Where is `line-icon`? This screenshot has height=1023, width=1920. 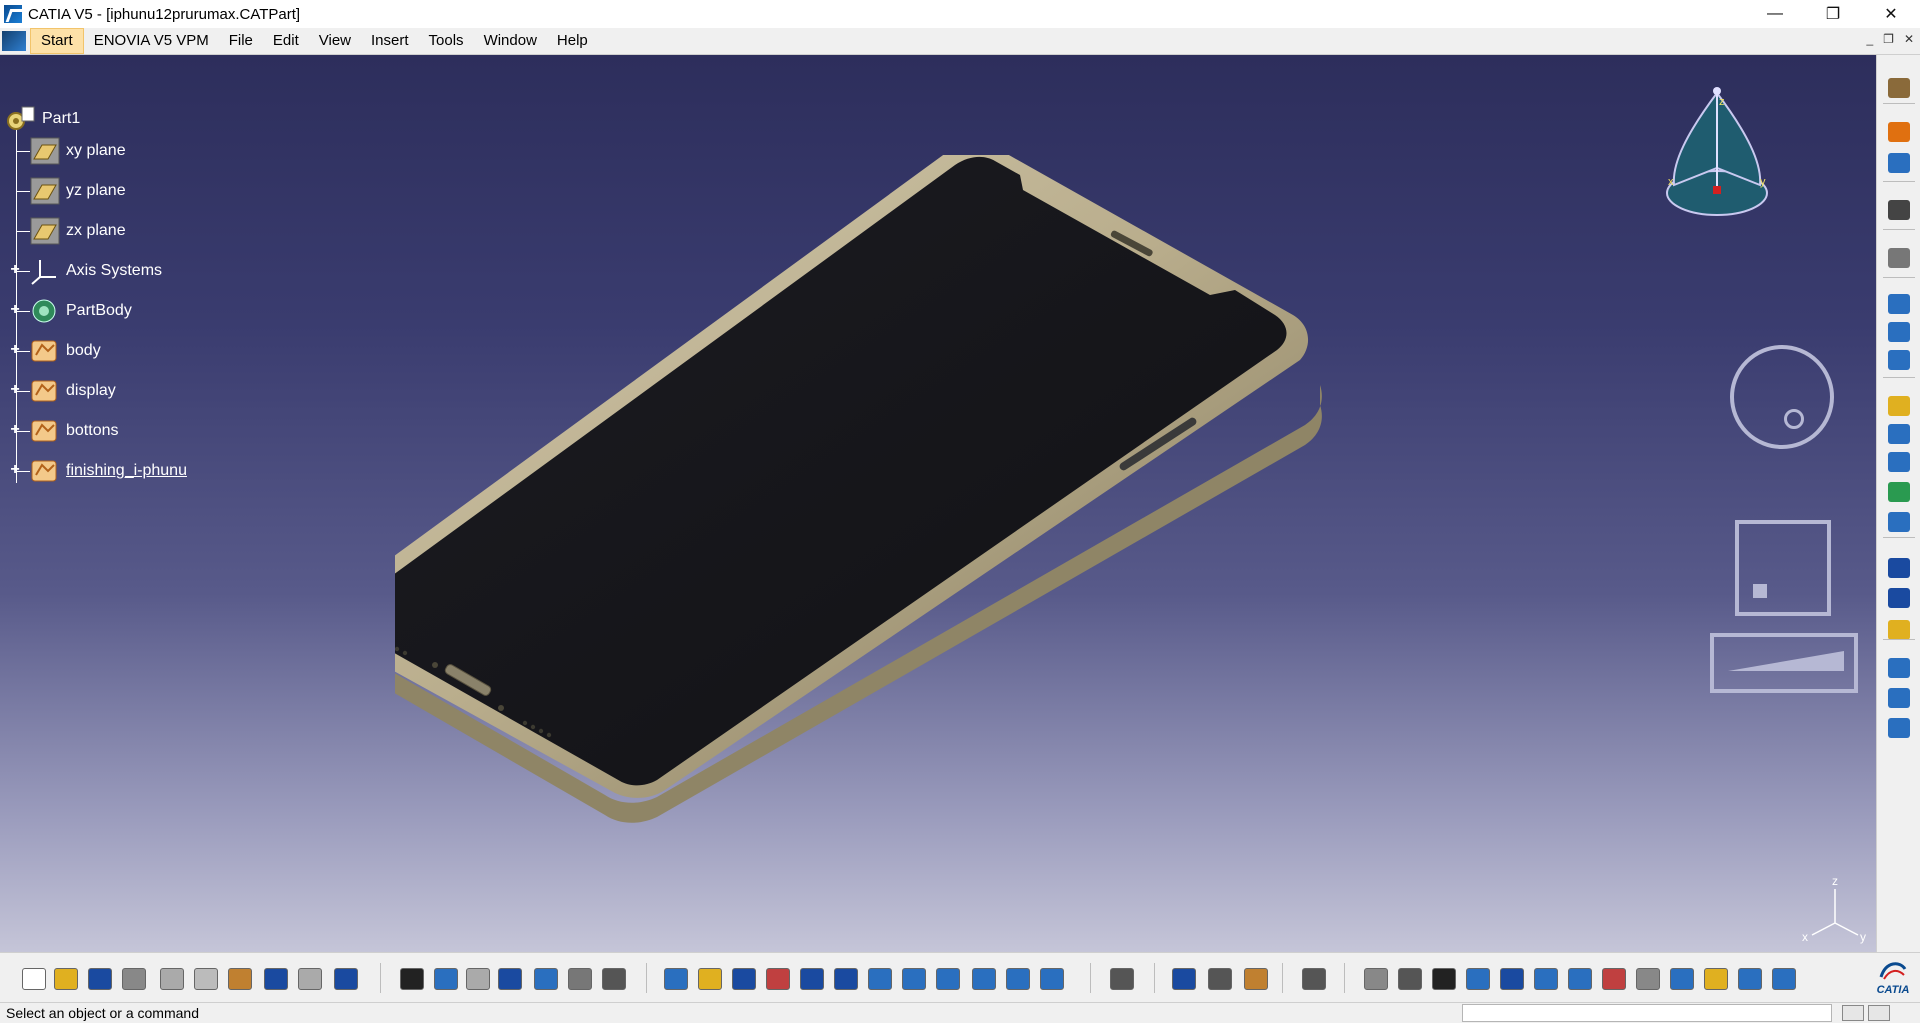
line-icon is located at coordinates (1899, 598).